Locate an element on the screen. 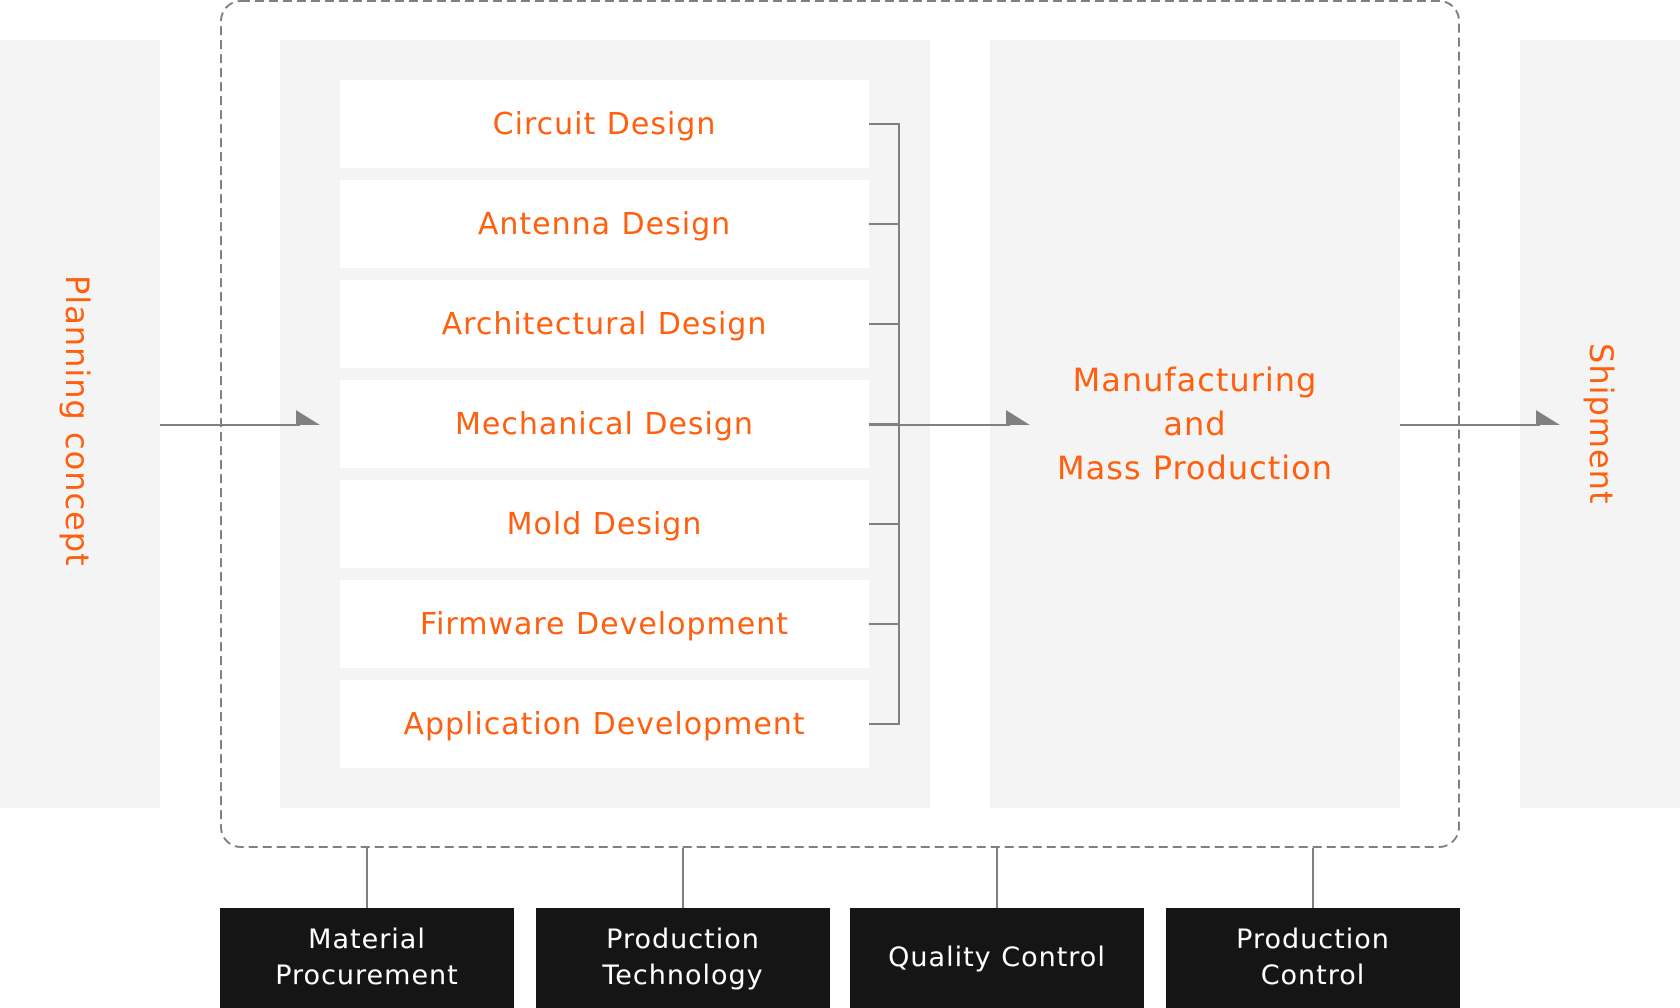 Image resolution: width=1680 pixels, height=1008 pixels. support-label-line-2: Procurement is located at coordinates (367, 975).